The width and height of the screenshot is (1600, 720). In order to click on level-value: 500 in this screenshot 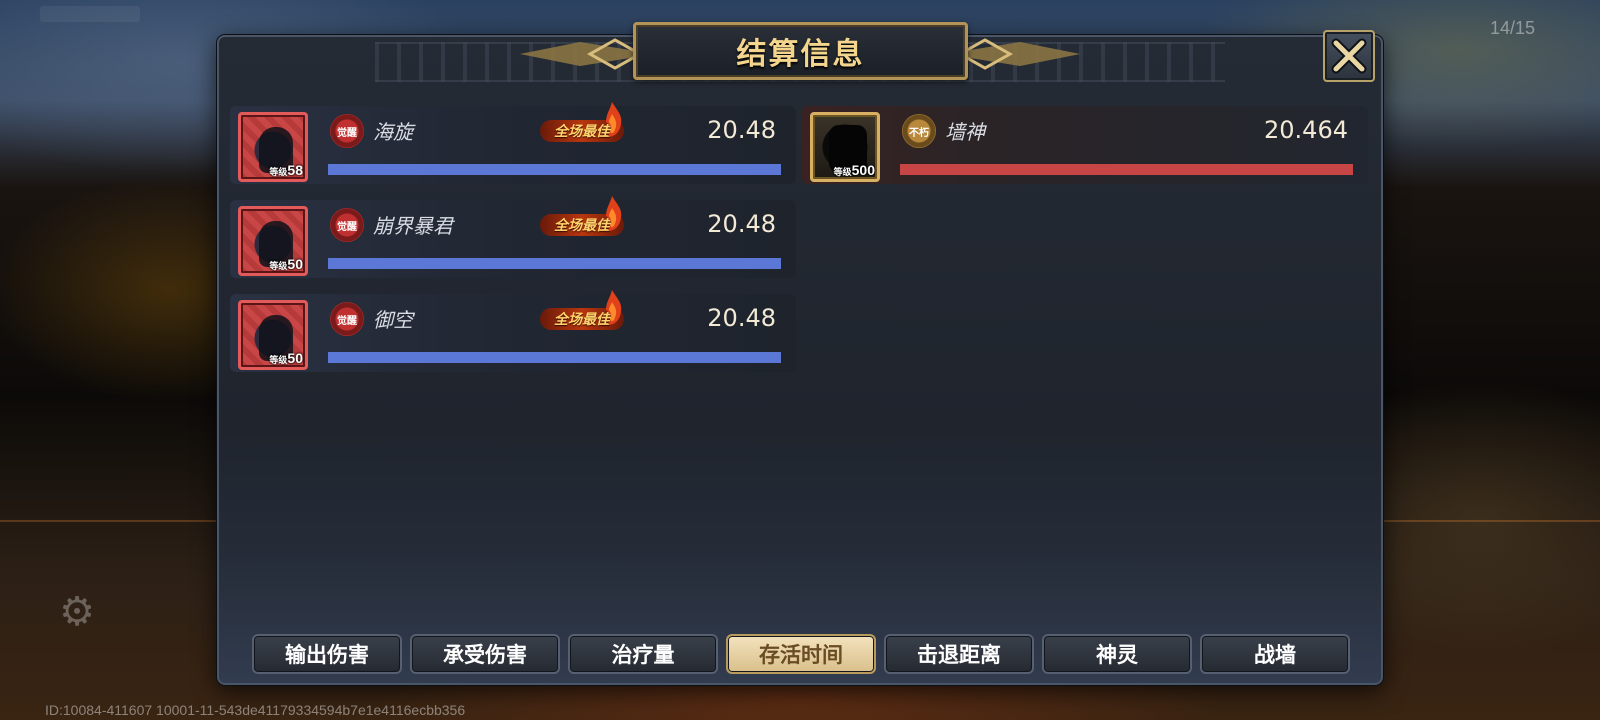, I will do `click(863, 170)`.